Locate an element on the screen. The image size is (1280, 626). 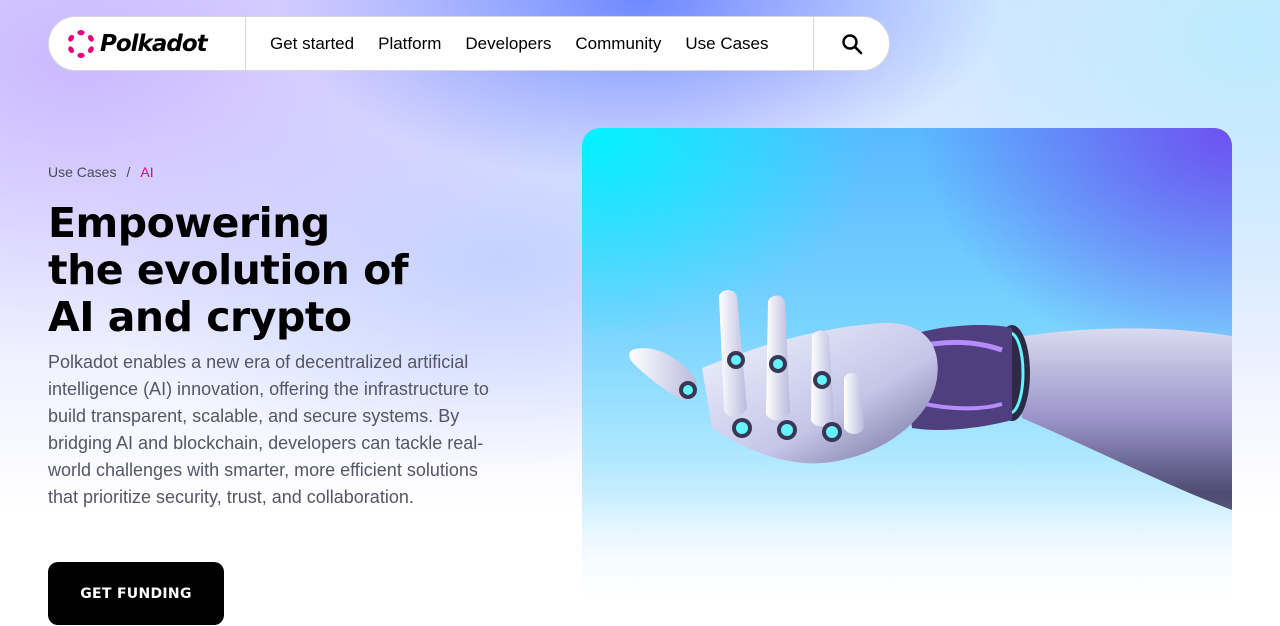
polkadot-logo: Polkadot is located at coordinates (147, 43).